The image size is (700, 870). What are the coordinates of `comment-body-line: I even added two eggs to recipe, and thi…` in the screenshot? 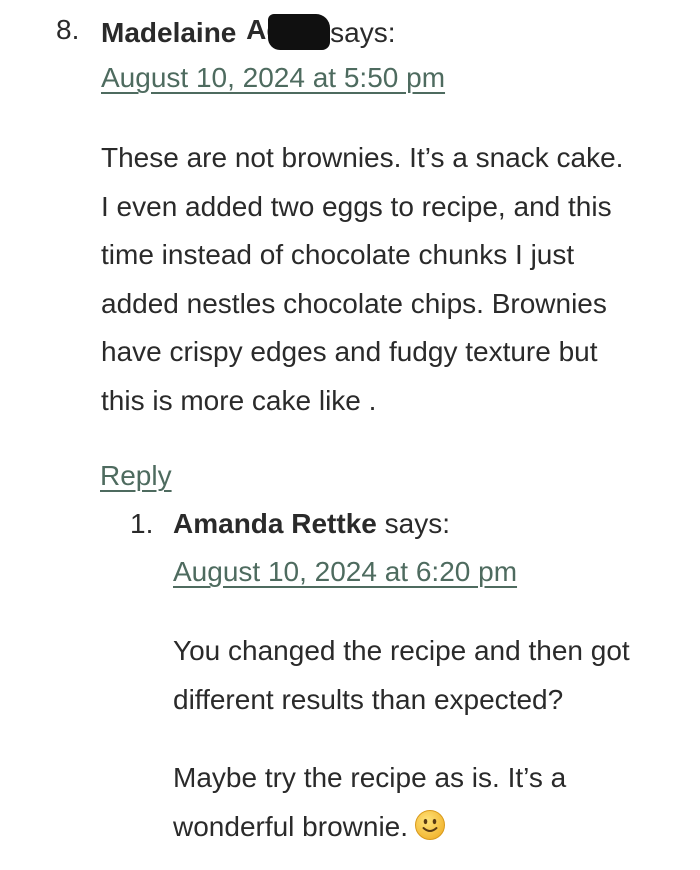 It's located at (356, 206).